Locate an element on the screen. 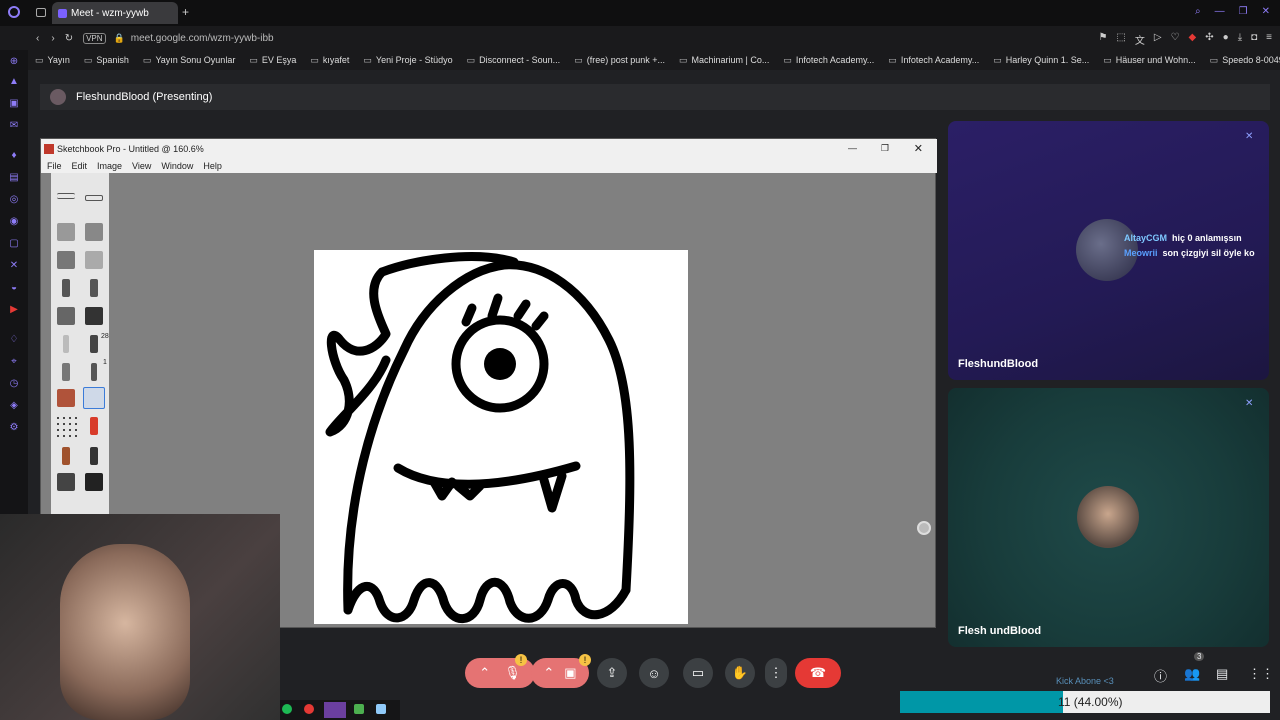 This screenshot has width=1280, height=720. spotify-icon is located at coordinates (287, 709).